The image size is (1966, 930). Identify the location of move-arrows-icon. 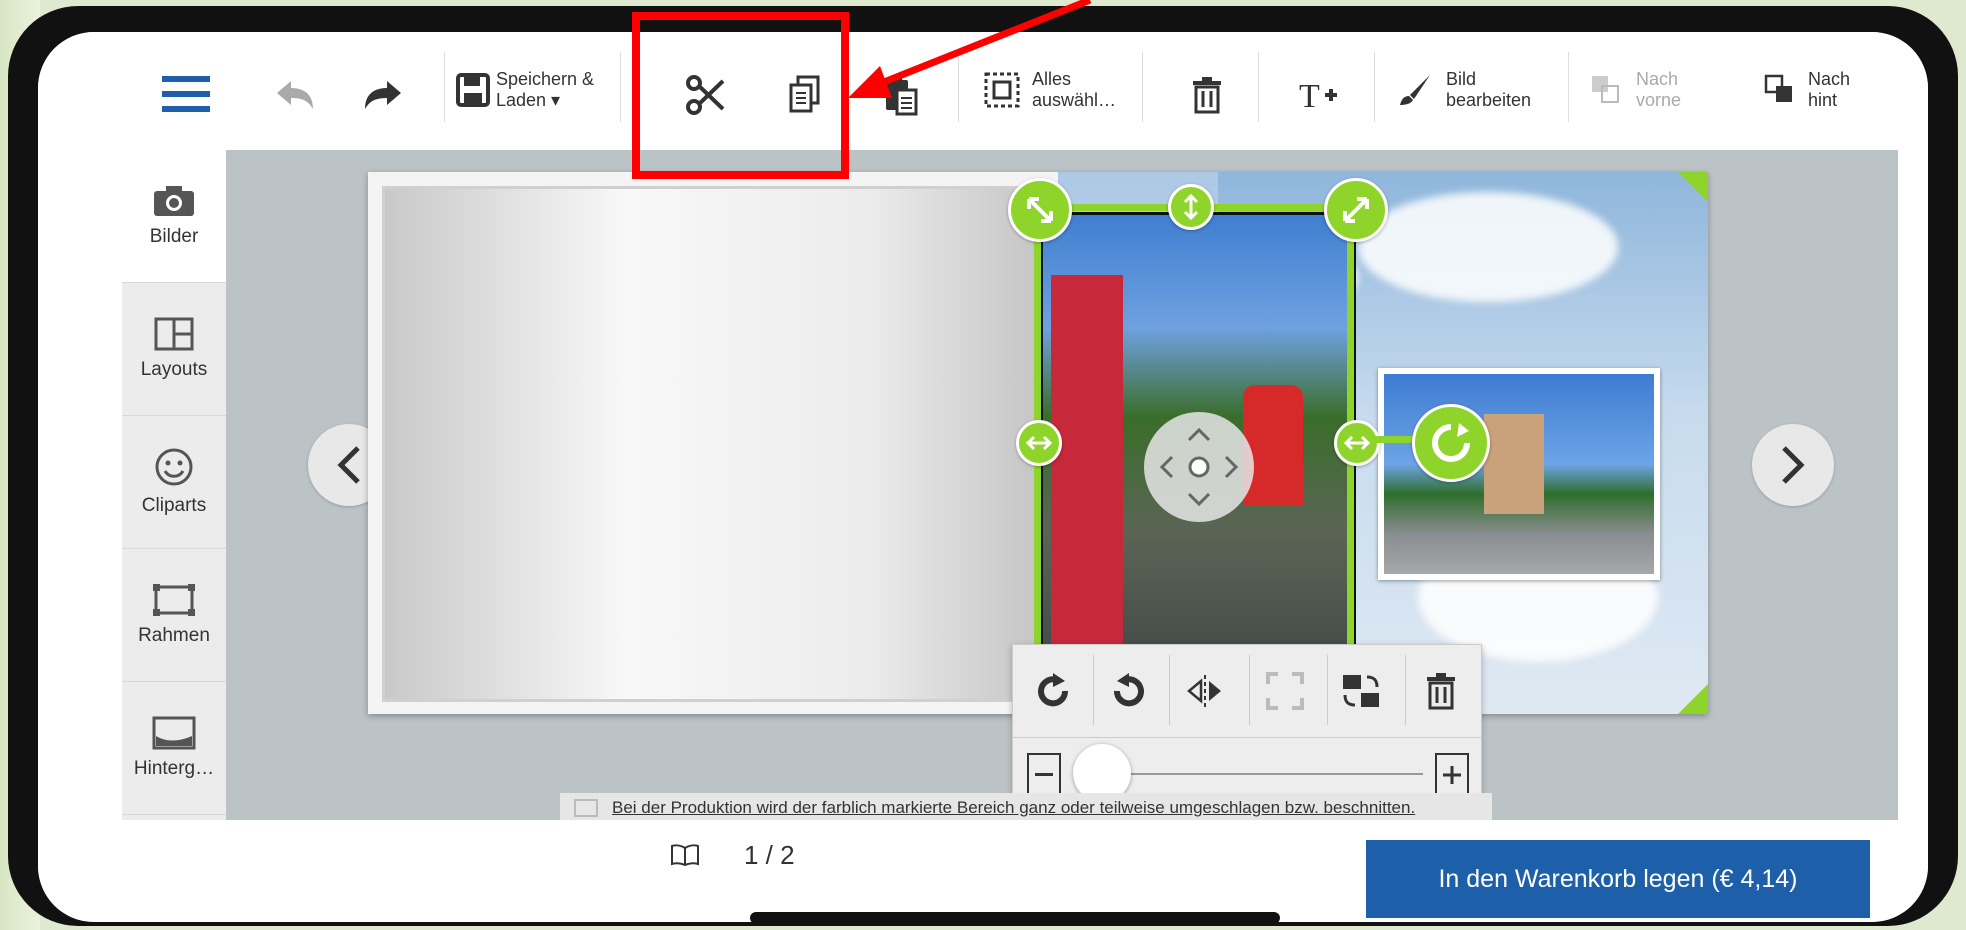
(1199, 467).